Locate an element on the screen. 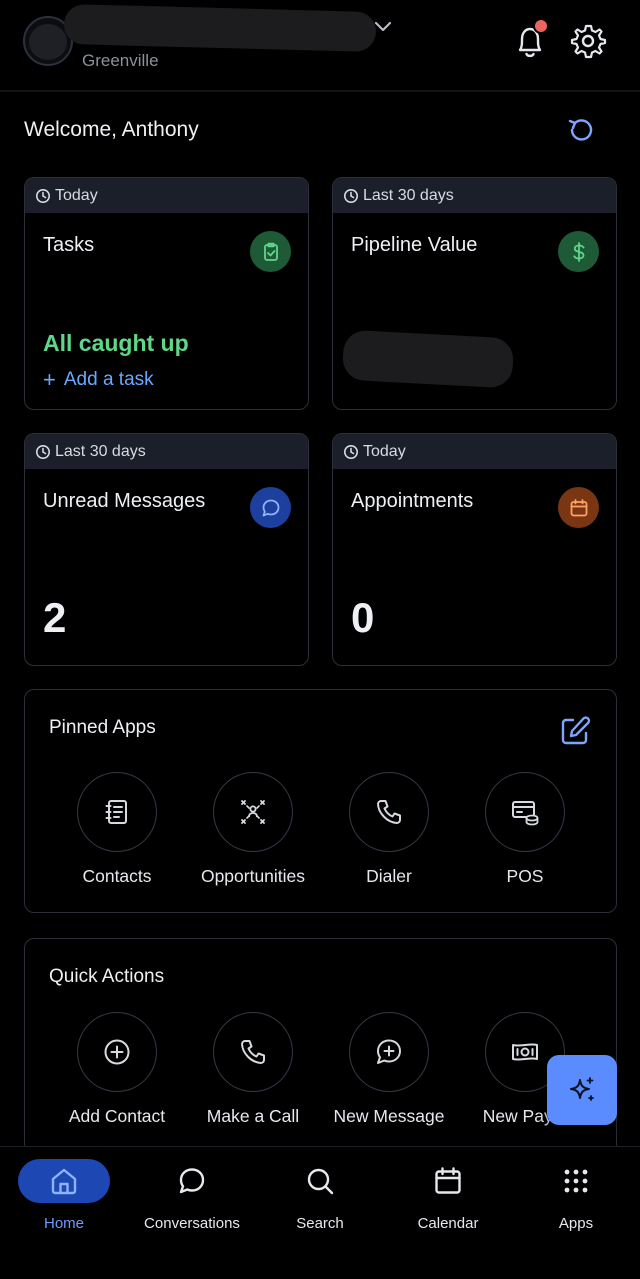  tasks-card: Today Tasks All caught up + Add a task is located at coordinates (166, 293).